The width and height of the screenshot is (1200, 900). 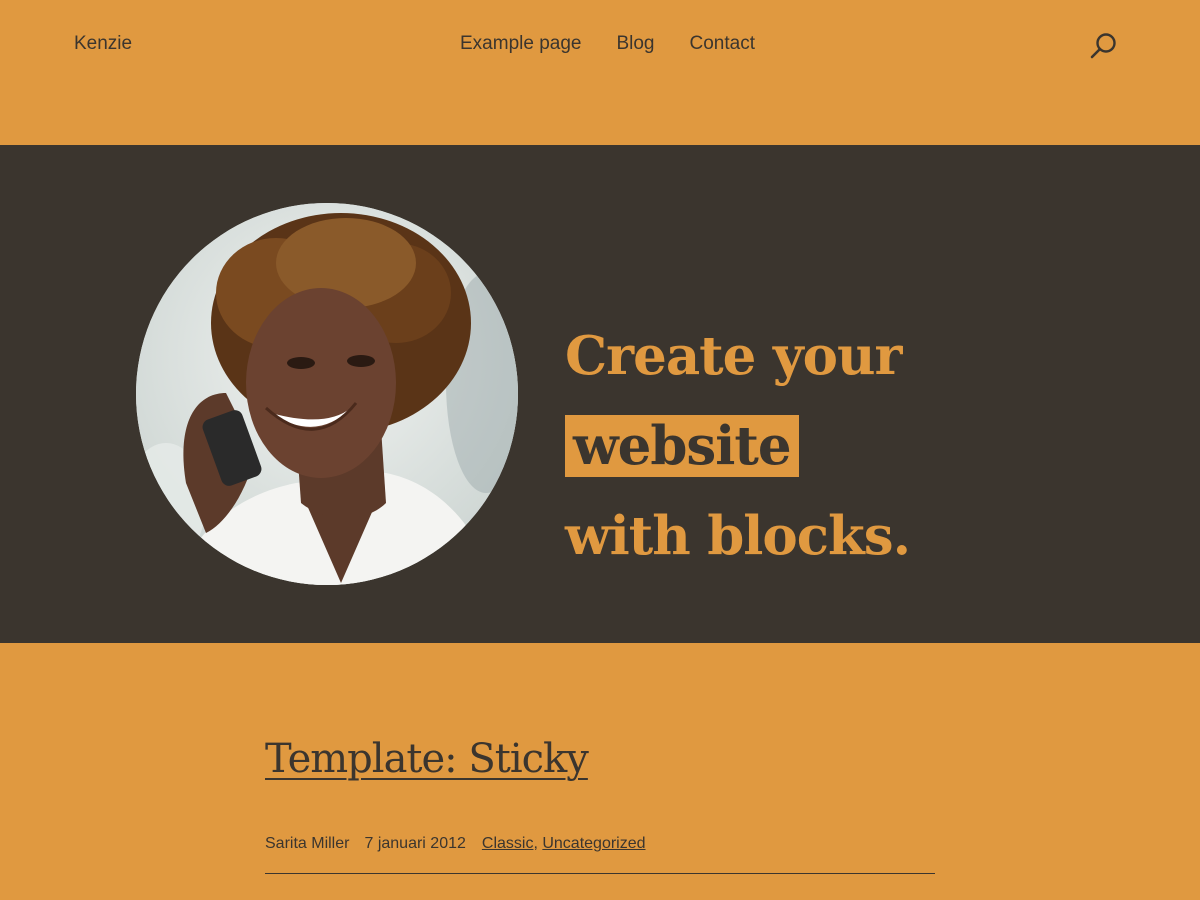 What do you see at coordinates (1104, 46) in the screenshot?
I see `search-icon` at bounding box center [1104, 46].